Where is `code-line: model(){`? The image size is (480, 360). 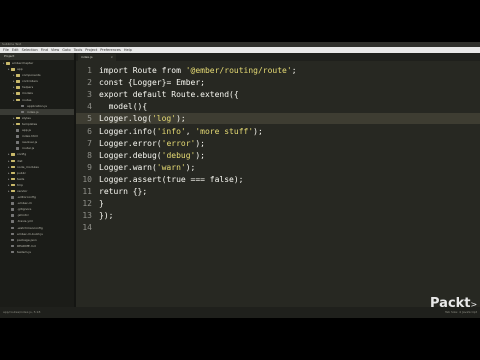
code-line: model(){ is located at coordinates (123, 106).